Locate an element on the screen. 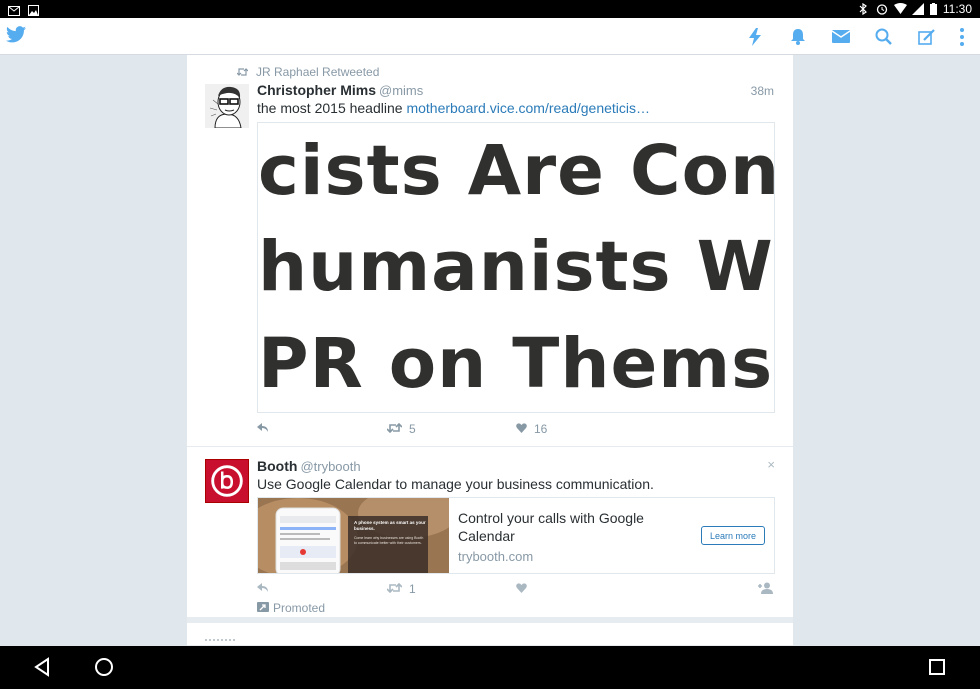 The image size is (980, 689). search-icon is located at coordinates (883, 36).